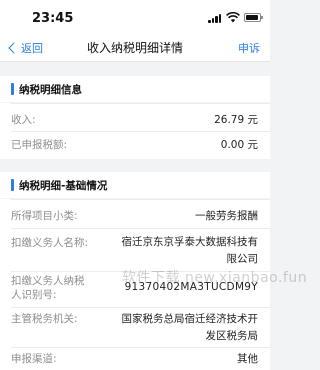  Describe the element at coordinates (48, 281) in the screenshot. I see `withholder-tax-id-label-line1: 扣缴义务人纳税` at that location.